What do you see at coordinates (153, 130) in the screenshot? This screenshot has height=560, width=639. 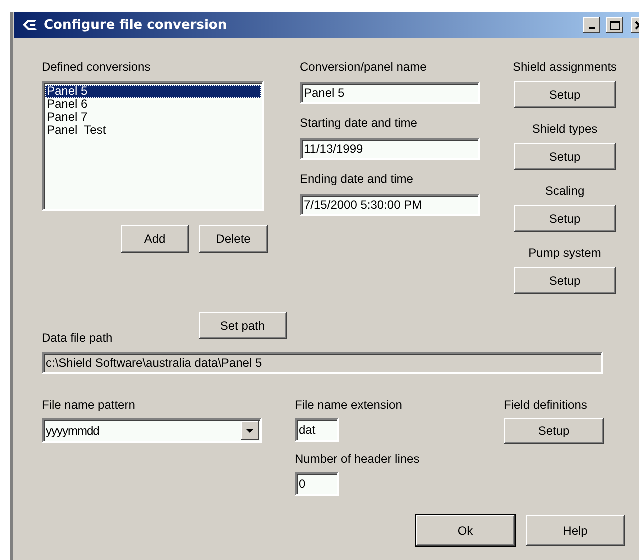 I see `list-item: Panel Test` at bounding box center [153, 130].